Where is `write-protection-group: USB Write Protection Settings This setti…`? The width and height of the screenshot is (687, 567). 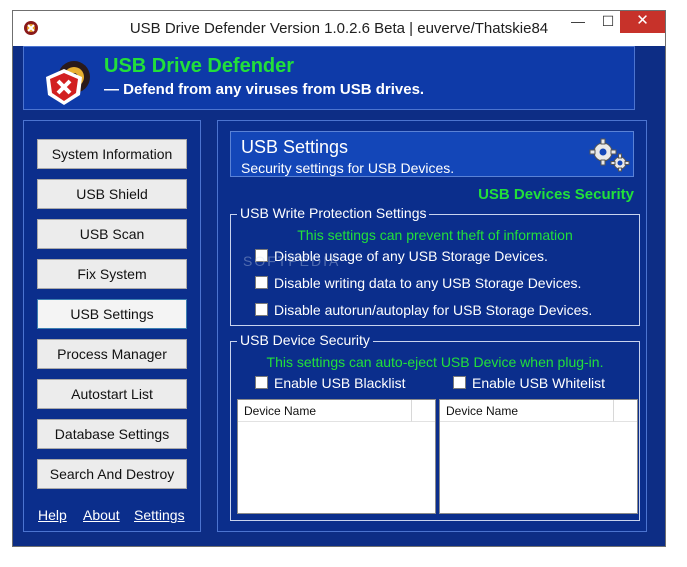 write-protection-group: USB Write Protection Settings This setti… is located at coordinates (435, 265).